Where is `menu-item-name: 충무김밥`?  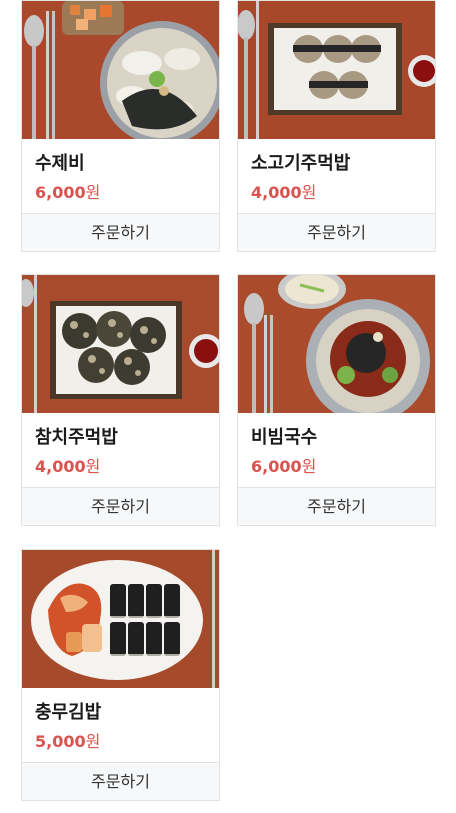 menu-item-name: 충무김밥 is located at coordinates (68, 712).